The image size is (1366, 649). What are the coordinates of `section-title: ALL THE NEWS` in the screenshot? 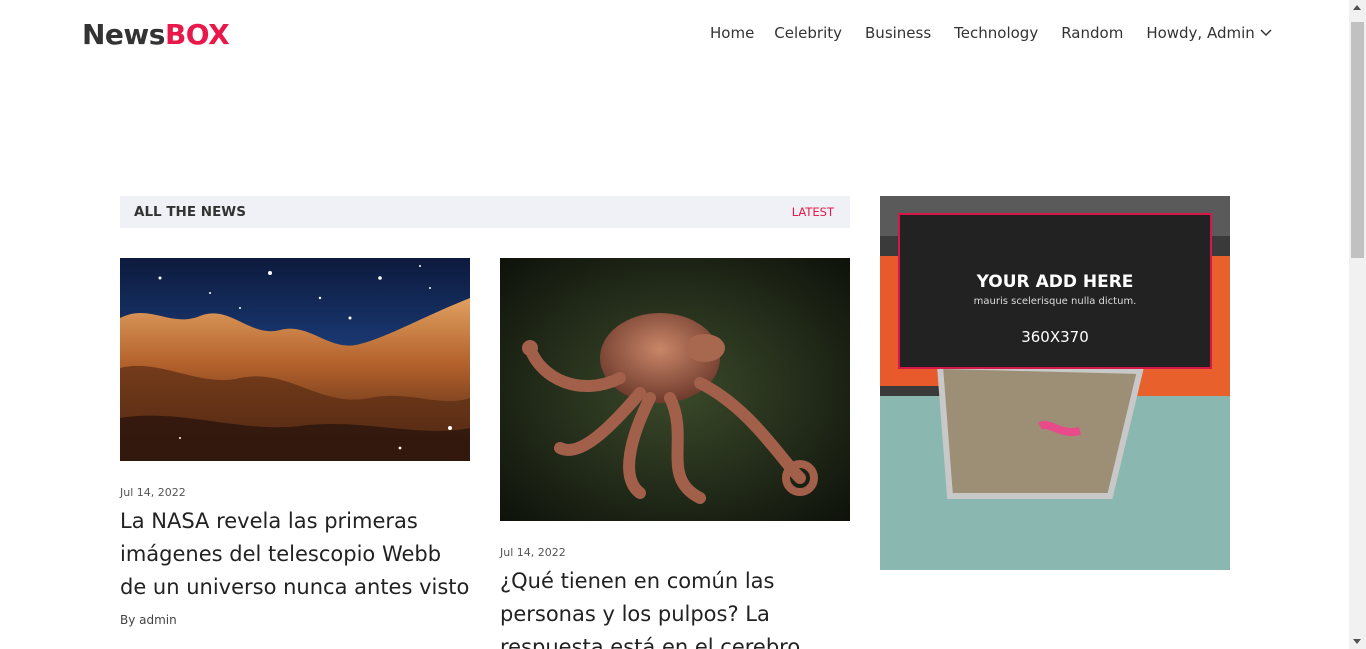 It's located at (190, 212).